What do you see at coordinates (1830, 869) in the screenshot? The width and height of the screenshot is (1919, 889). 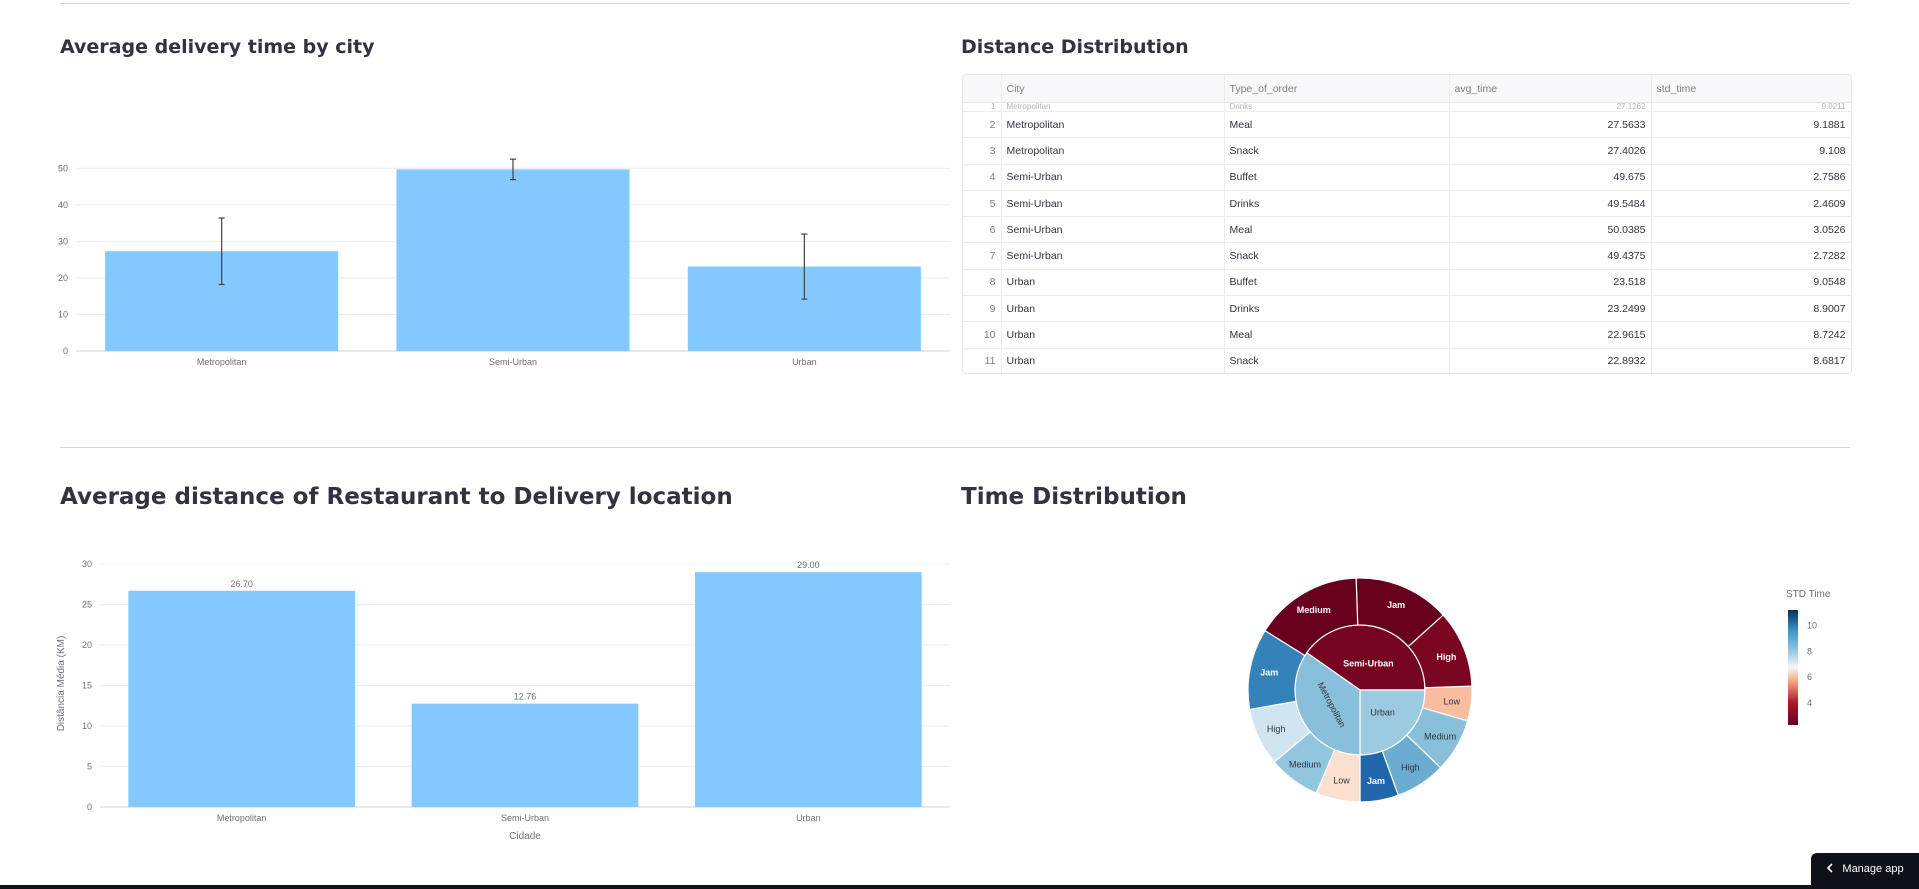 I see `chevron-left-icon` at bounding box center [1830, 869].